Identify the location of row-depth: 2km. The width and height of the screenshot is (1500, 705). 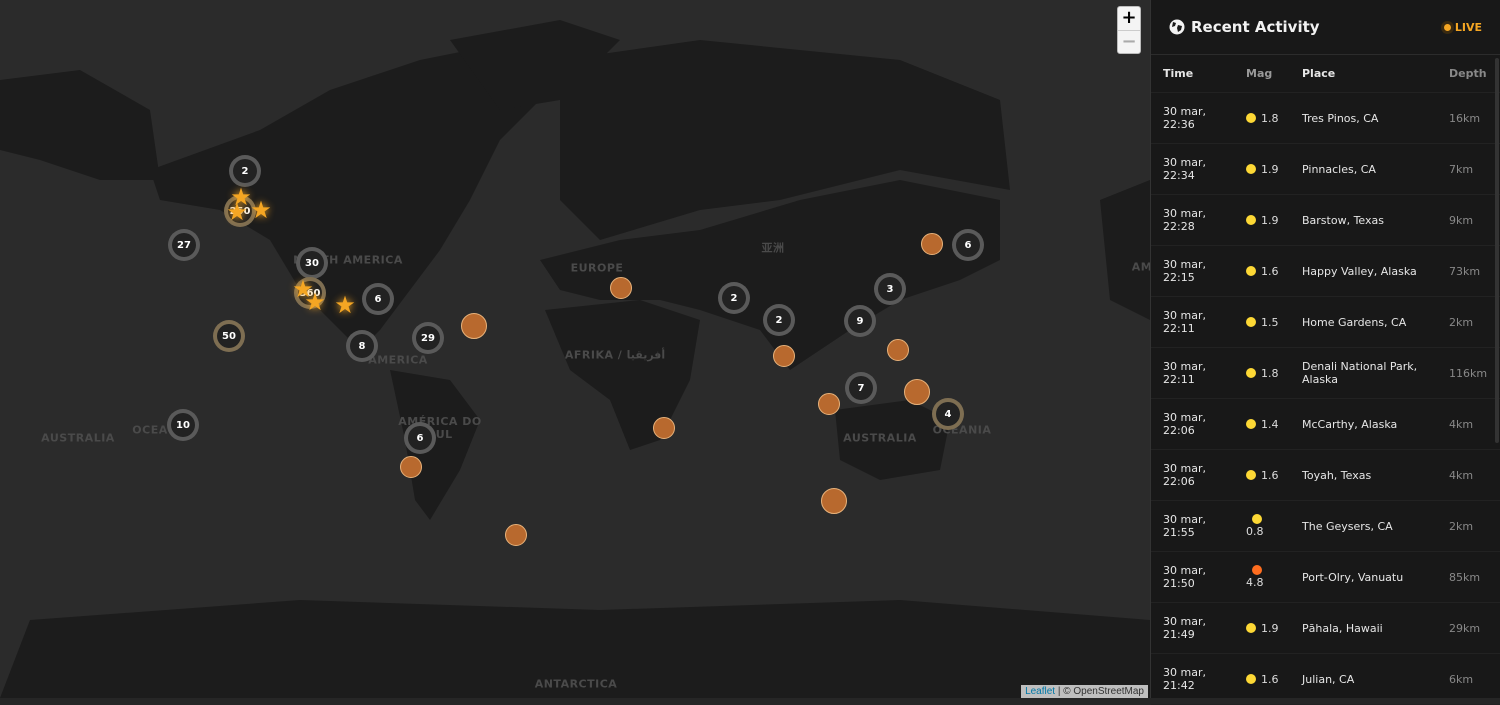
(1461, 526).